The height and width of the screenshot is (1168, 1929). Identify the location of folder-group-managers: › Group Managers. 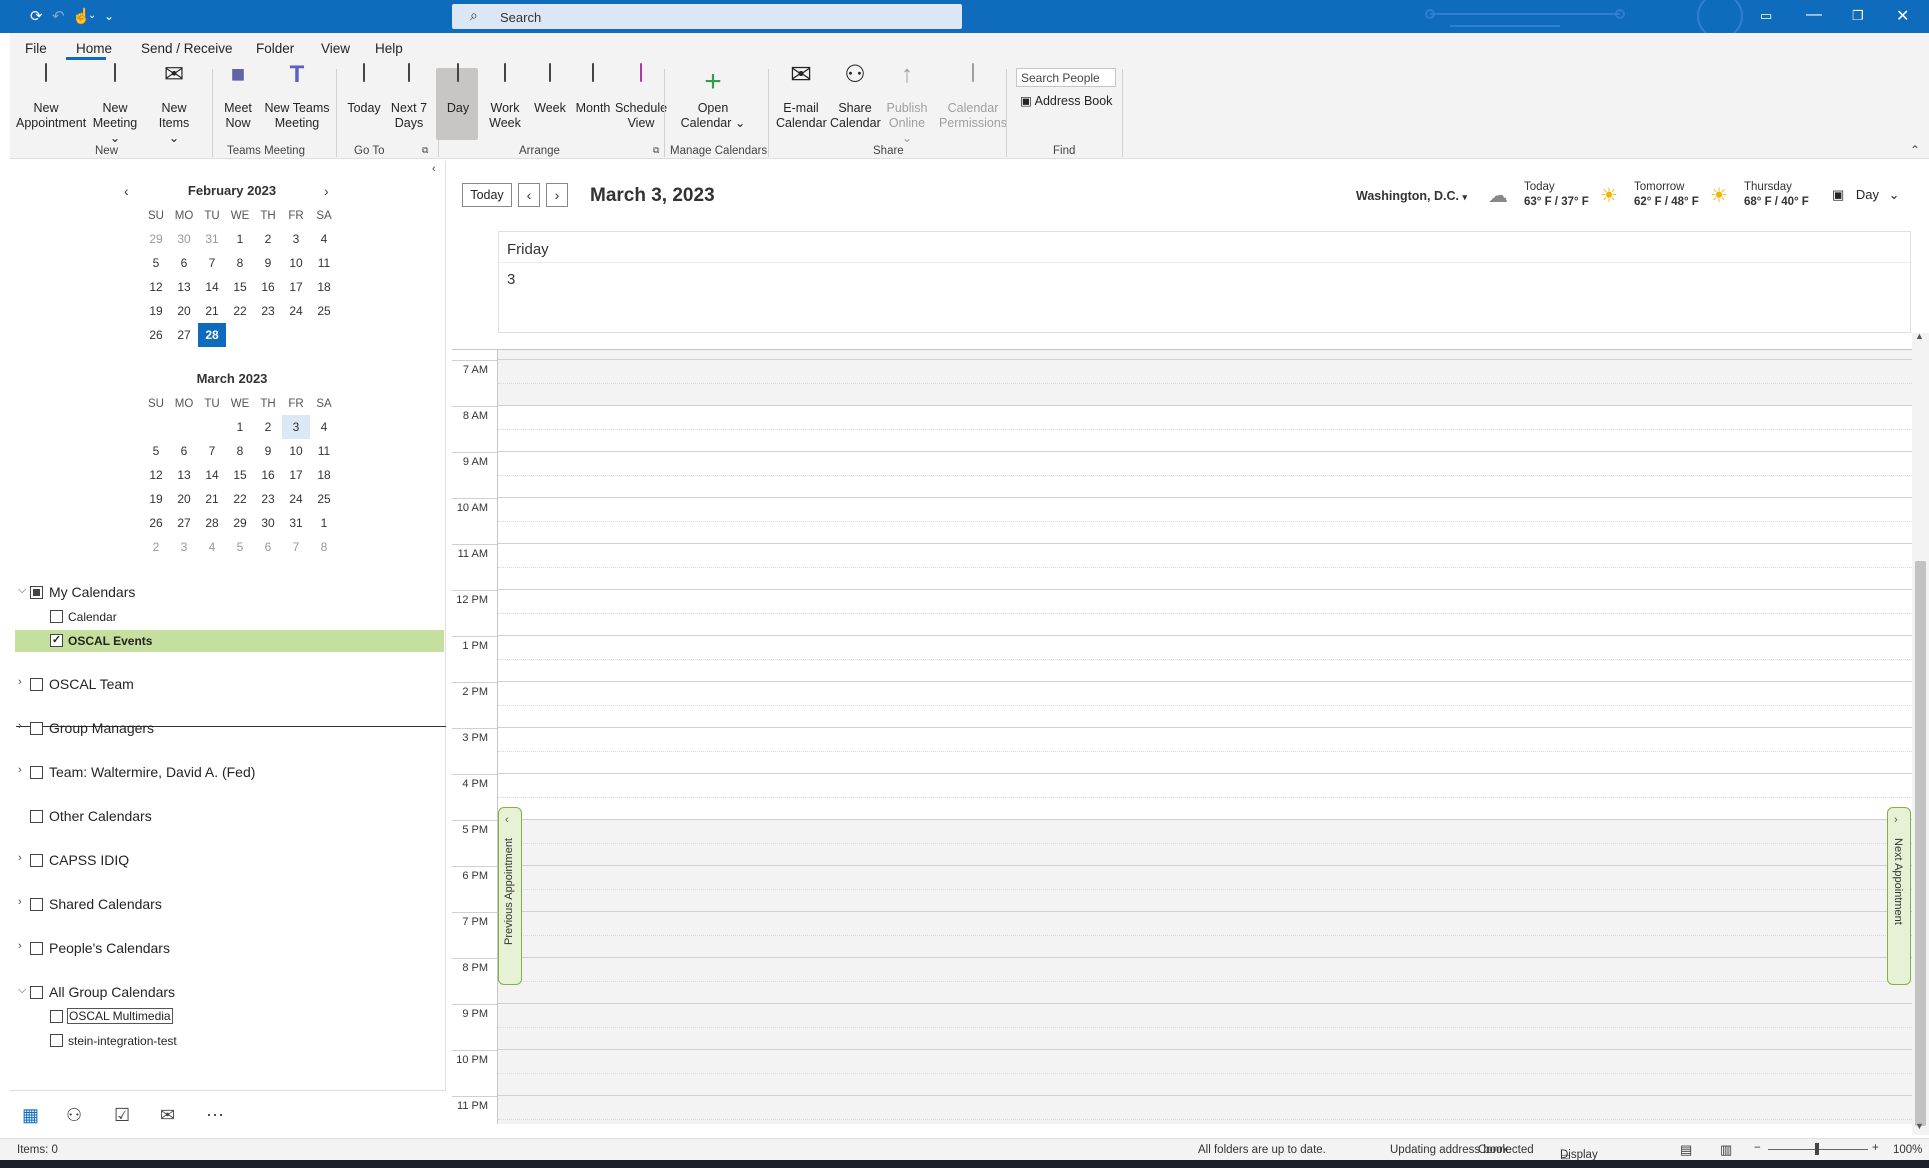
(232, 729).